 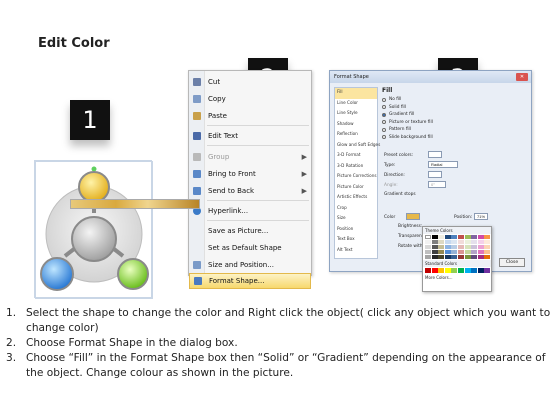 I want to click on radio-solid-fill: Solid fill, so click(x=455, y=108).